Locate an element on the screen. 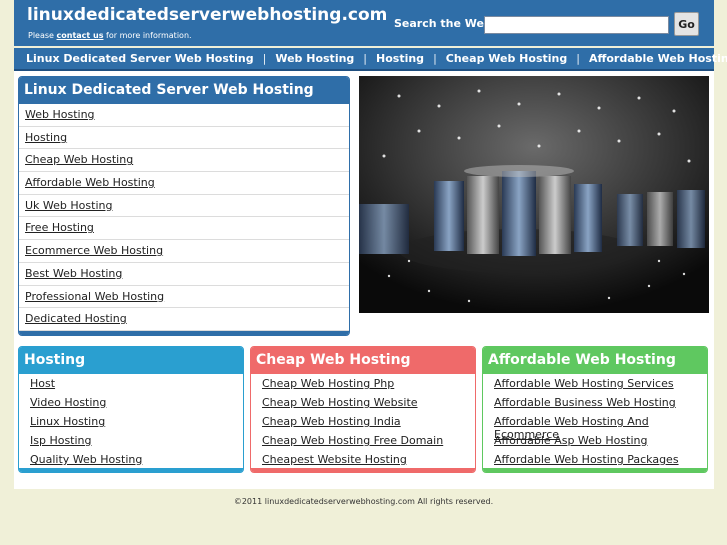  contact-note-suffix: for more information. is located at coordinates (147, 35).